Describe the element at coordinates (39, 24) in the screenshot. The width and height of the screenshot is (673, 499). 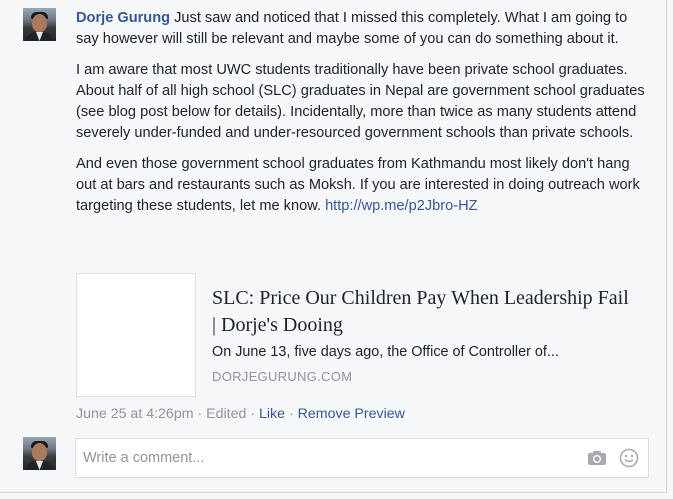
I see `author-avatar` at that location.